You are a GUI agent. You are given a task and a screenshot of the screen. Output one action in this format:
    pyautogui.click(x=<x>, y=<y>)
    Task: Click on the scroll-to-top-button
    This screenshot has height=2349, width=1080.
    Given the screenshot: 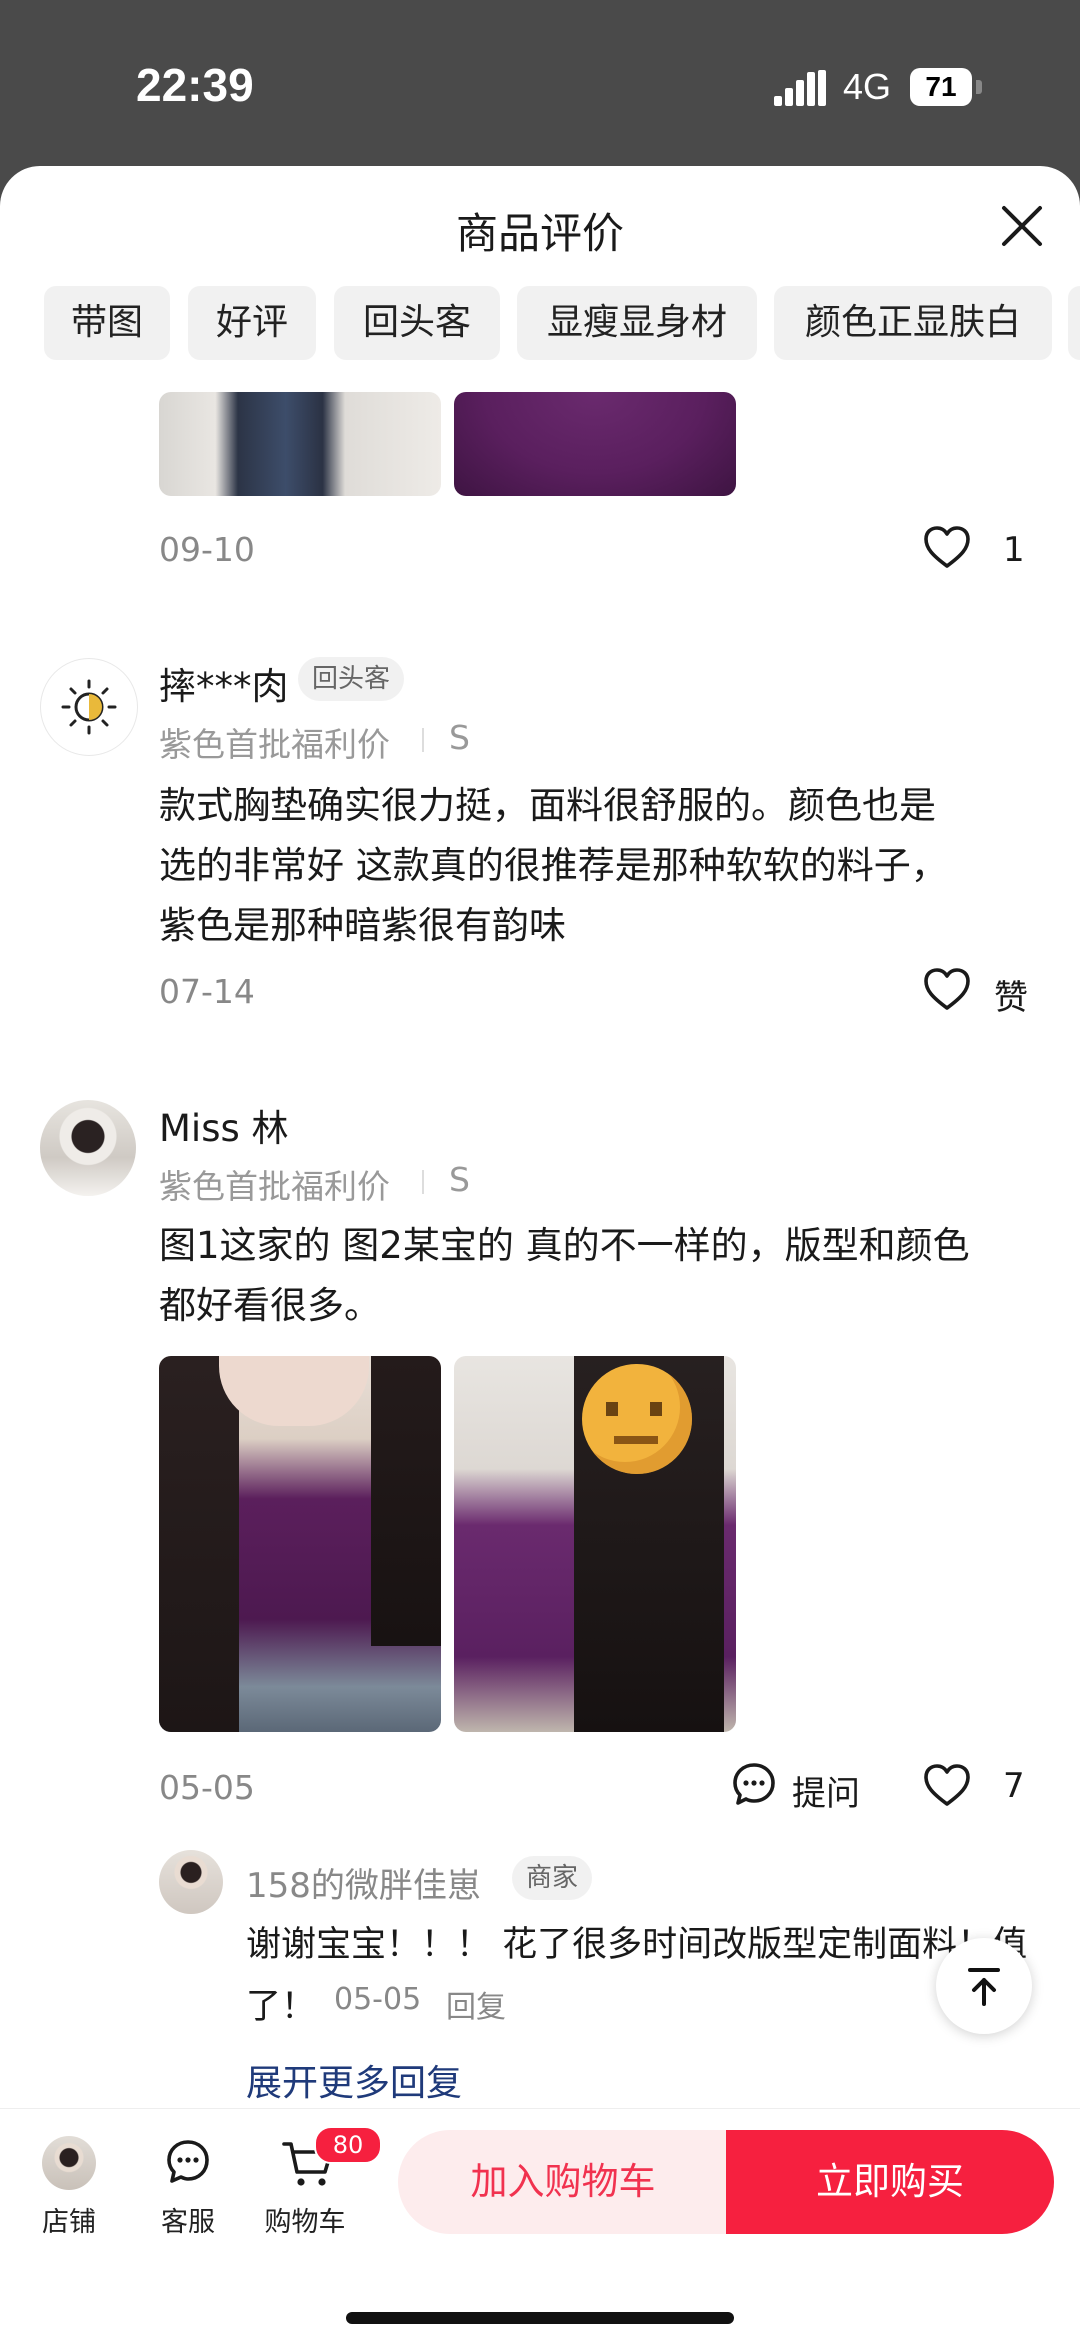 What is the action you would take?
    pyautogui.click(x=984, y=1986)
    